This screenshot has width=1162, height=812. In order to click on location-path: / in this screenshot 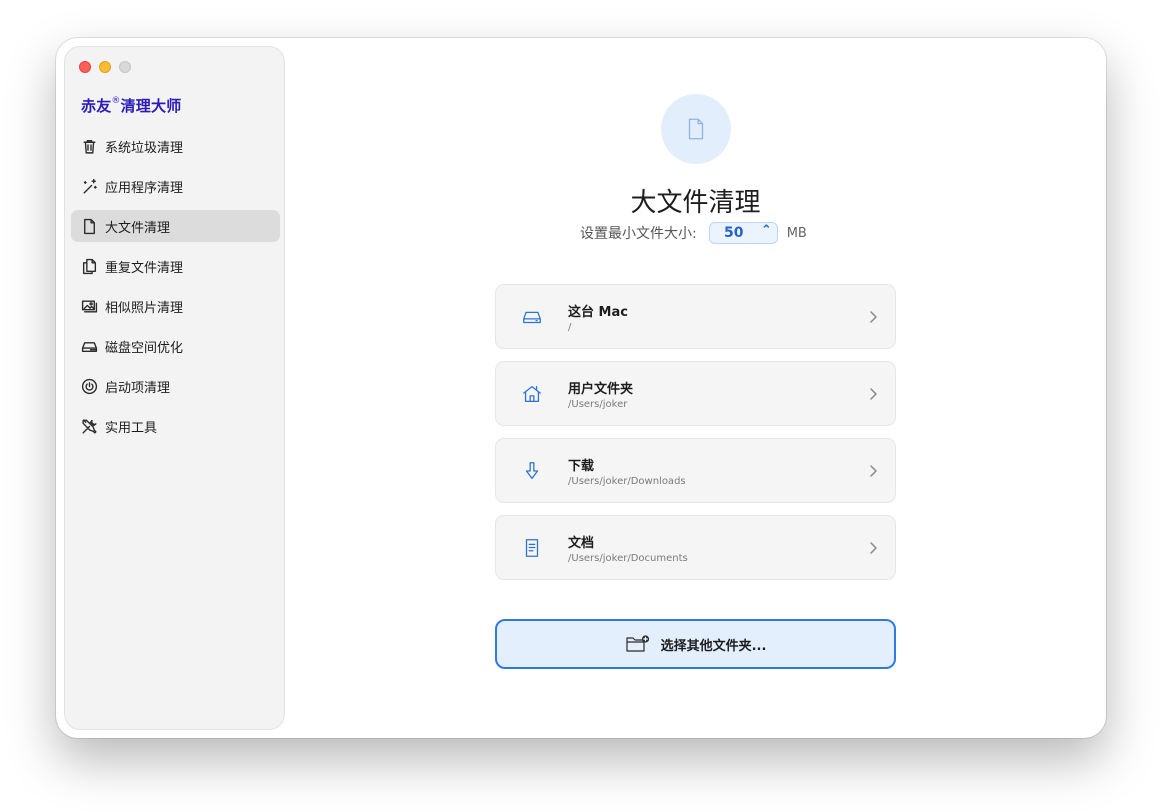, I will do `click(570, 327)`.